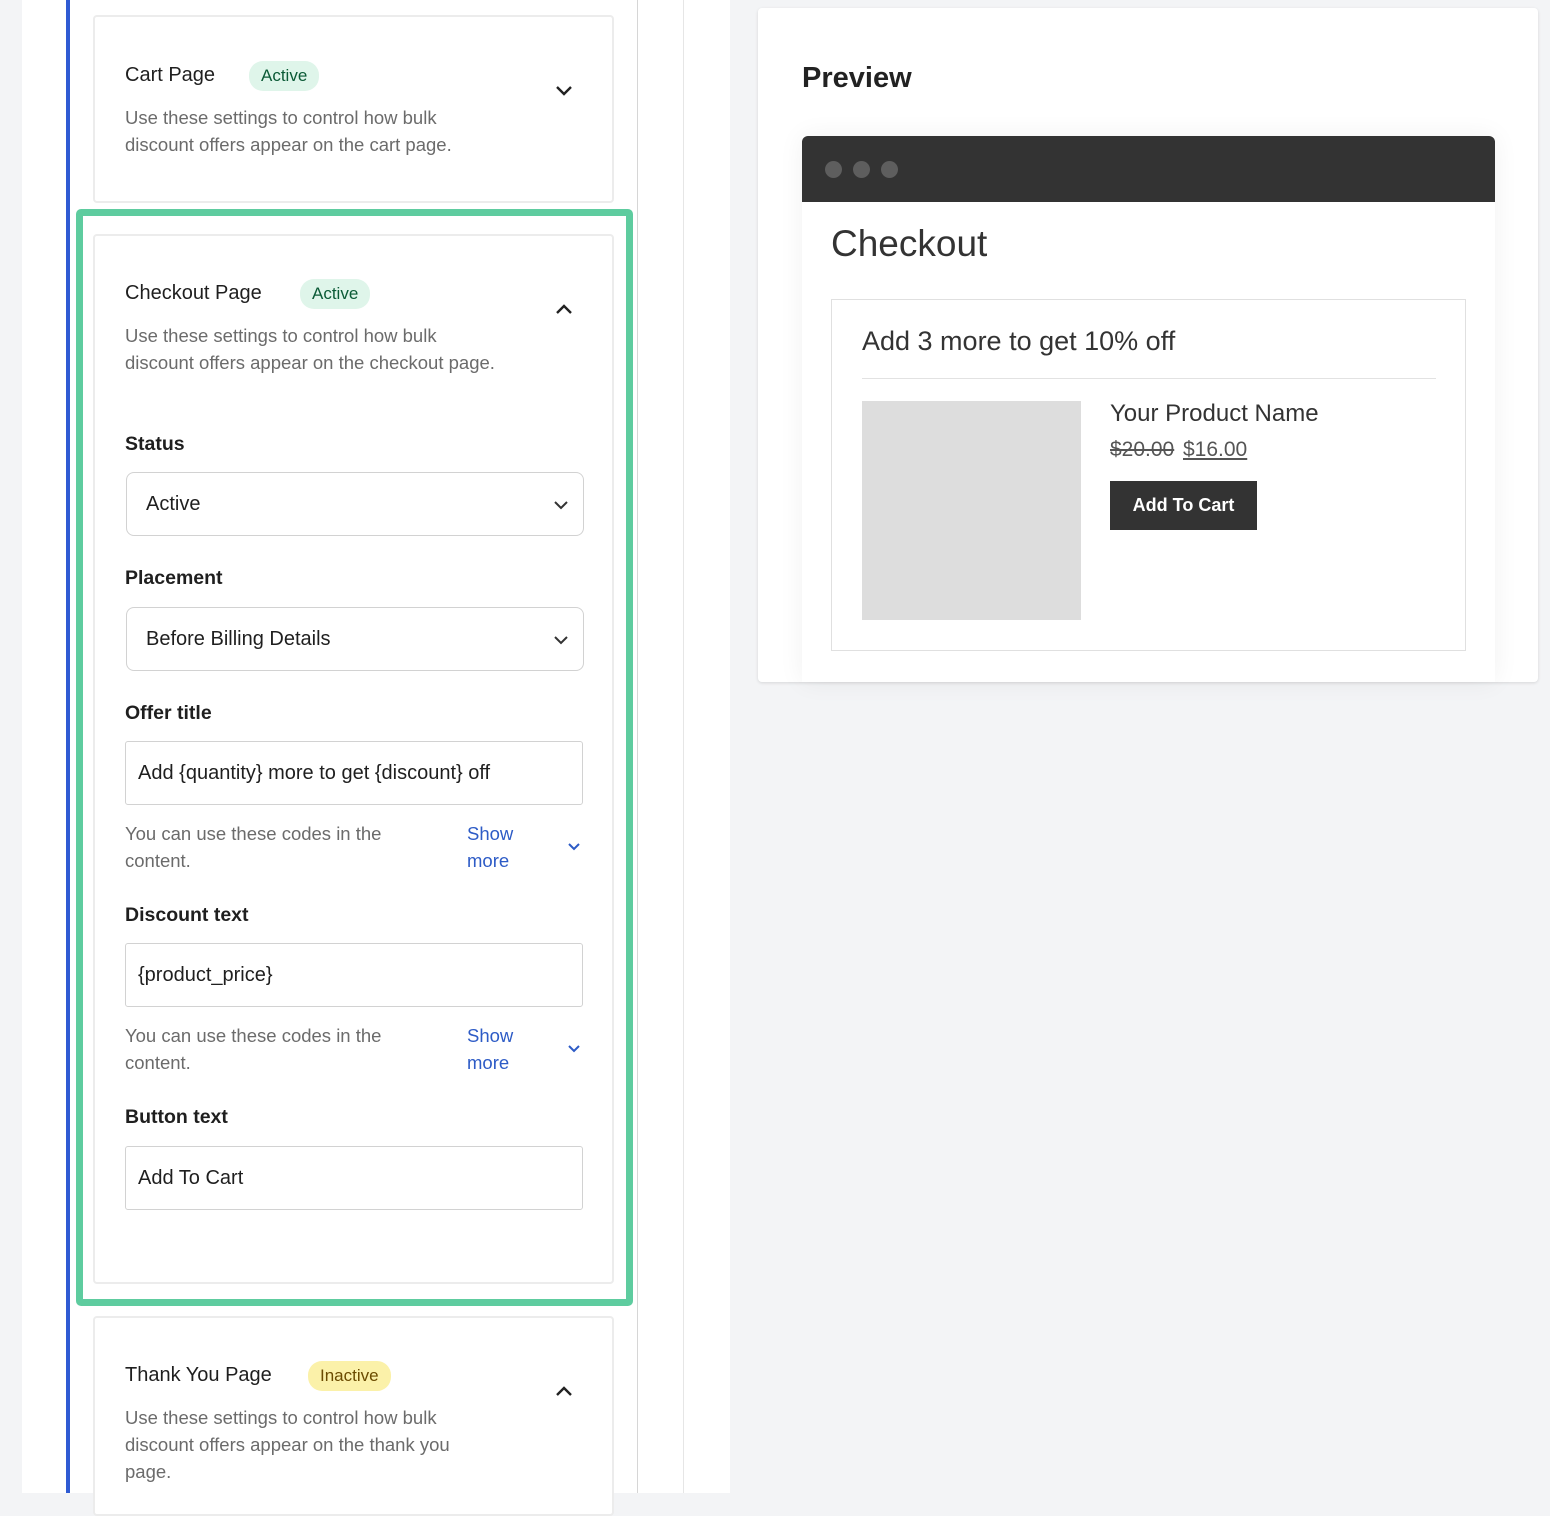  Describe the element at coordinates (187, 915) in the screenshot. I see `discount-text-label: Discount text` at that location.